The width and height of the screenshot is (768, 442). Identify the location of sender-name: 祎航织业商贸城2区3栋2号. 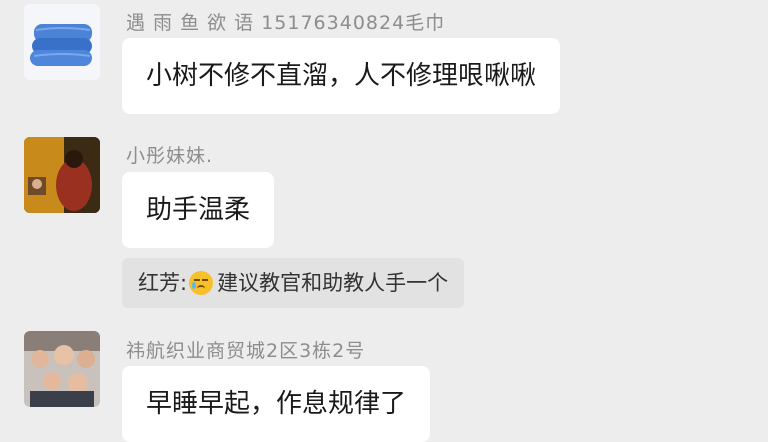
(245, 349).